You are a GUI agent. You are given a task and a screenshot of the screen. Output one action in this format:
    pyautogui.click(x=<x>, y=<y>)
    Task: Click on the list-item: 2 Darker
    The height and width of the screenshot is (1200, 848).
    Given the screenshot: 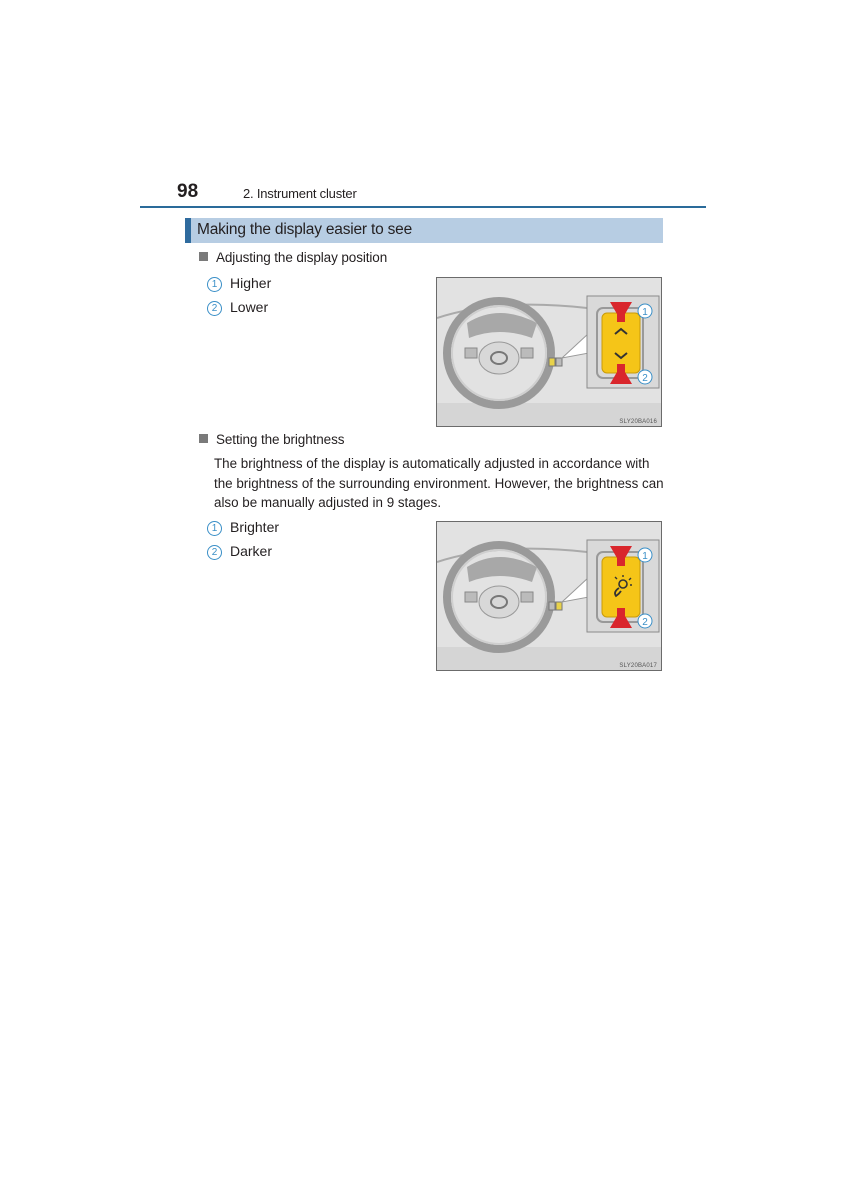 What is the action you would take?
    pyautogui.click(x=239, y=551)
    